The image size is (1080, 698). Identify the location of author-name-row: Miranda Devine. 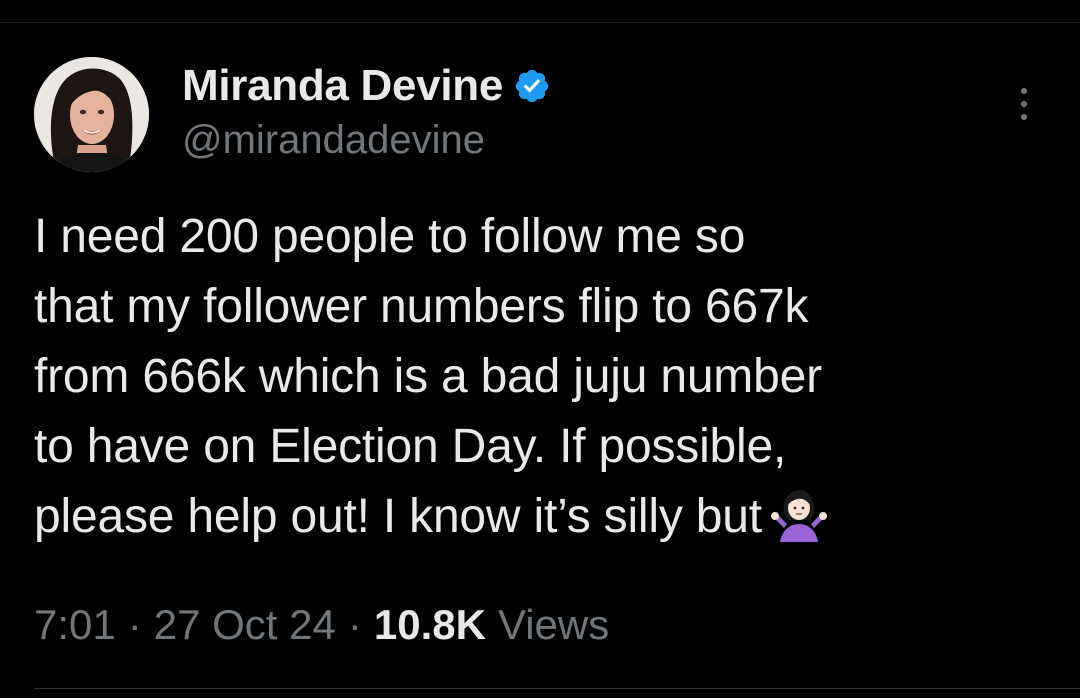
(366, 86).